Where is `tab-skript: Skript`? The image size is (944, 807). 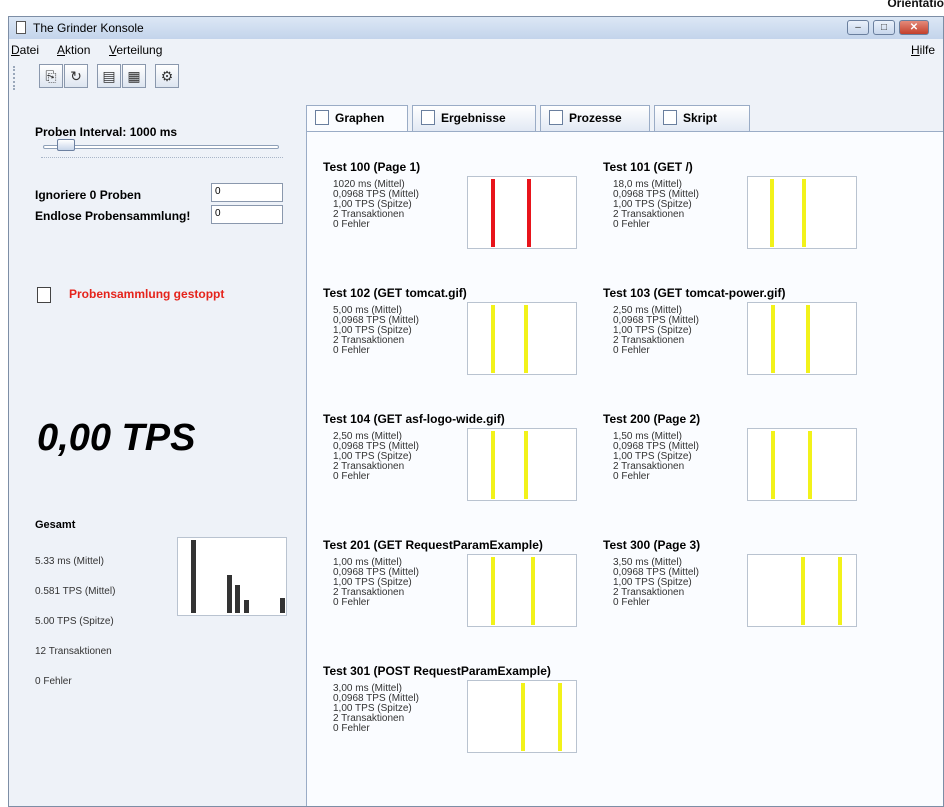 tab-skript: Skript is located at coordinates (702, 118).